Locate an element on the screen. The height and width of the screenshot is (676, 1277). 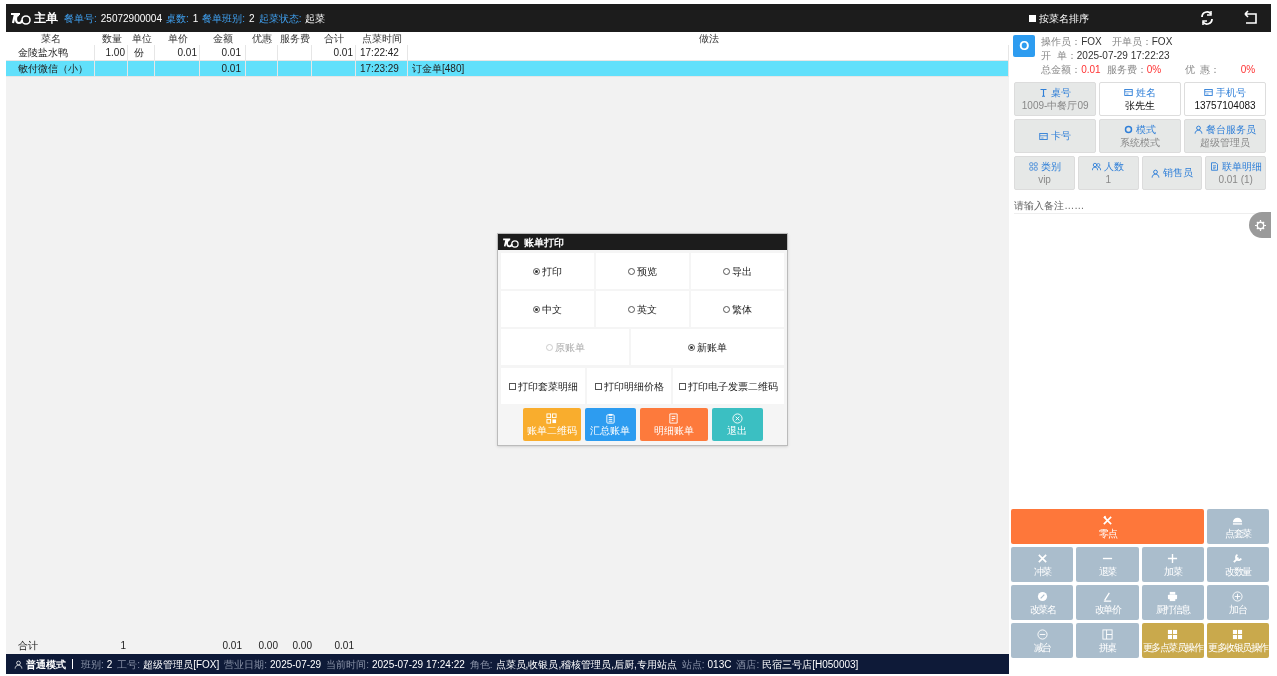
action-button: 改数量 is located at coordinates (1237, 564).